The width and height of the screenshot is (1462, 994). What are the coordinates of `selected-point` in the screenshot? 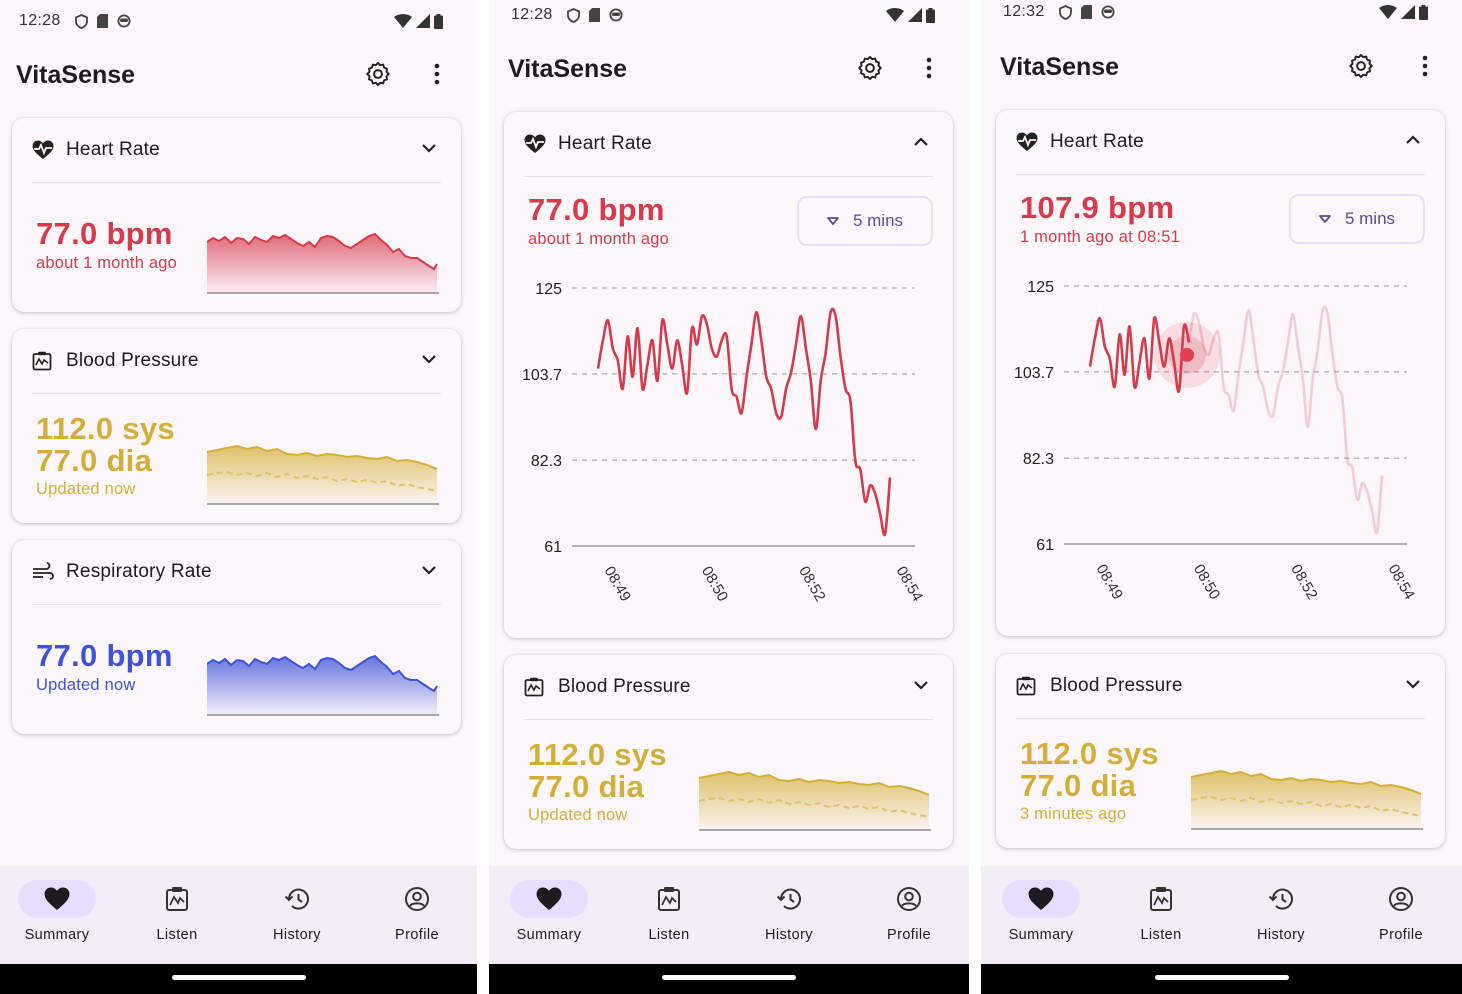 It's located at (1186, 354).